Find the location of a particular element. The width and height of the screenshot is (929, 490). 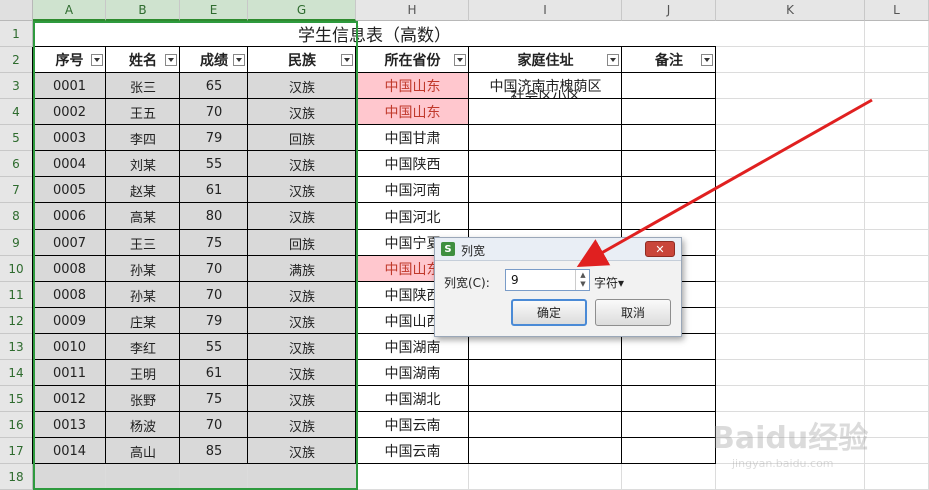

ok-button: 确定 is located at coordinates (549, 312).